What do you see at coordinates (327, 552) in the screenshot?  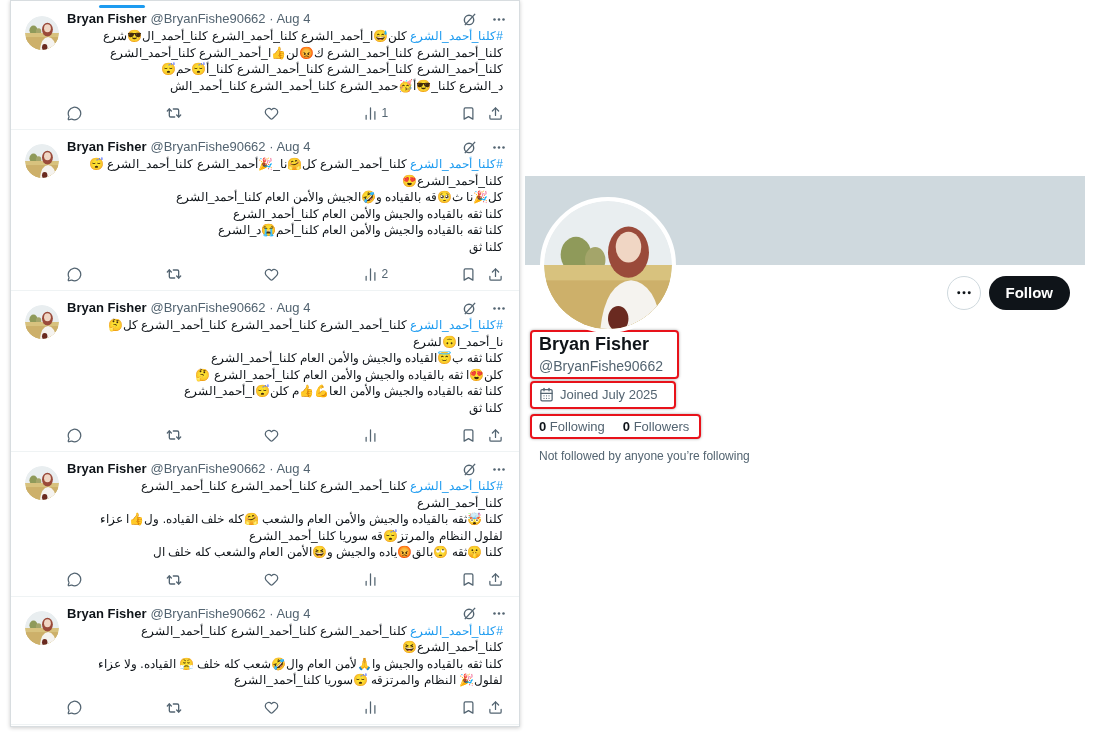 I see `tweet-text: كلنا 🤫ثقه 🙄بالق😡ياده والجيش و😆الأمن العام والشعب كله خلف ال` at bounding box center [327, 552].